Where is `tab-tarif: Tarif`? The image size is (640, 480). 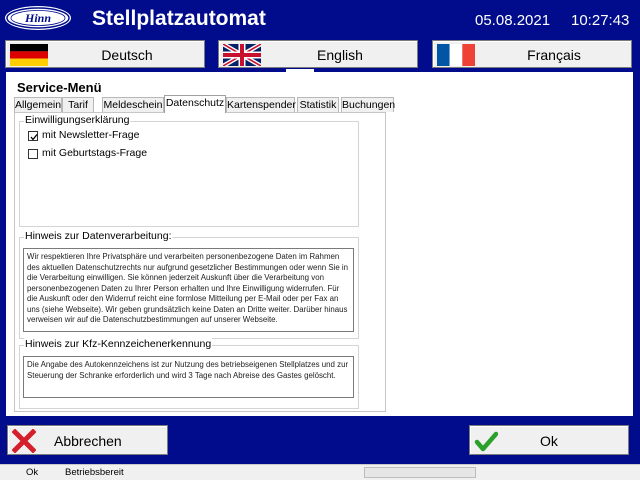 tab-tarif: Tarif is located at coordinates (78, 104).